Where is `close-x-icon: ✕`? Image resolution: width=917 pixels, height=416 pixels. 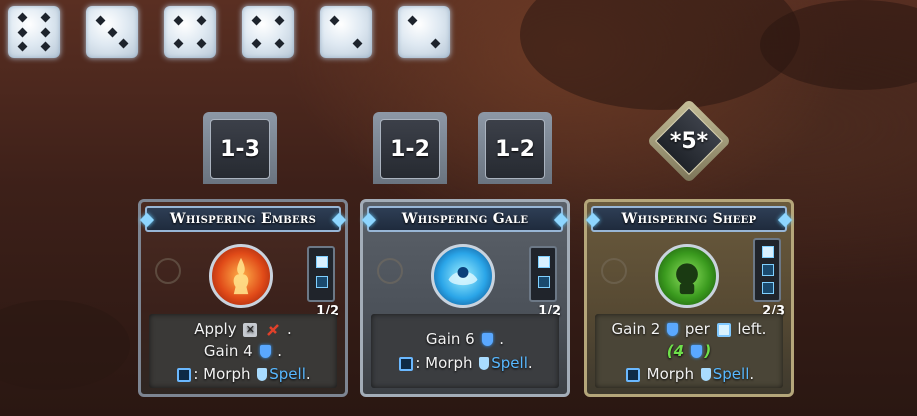
close-x-icon: ✕ is located at coordinates (250, 329).